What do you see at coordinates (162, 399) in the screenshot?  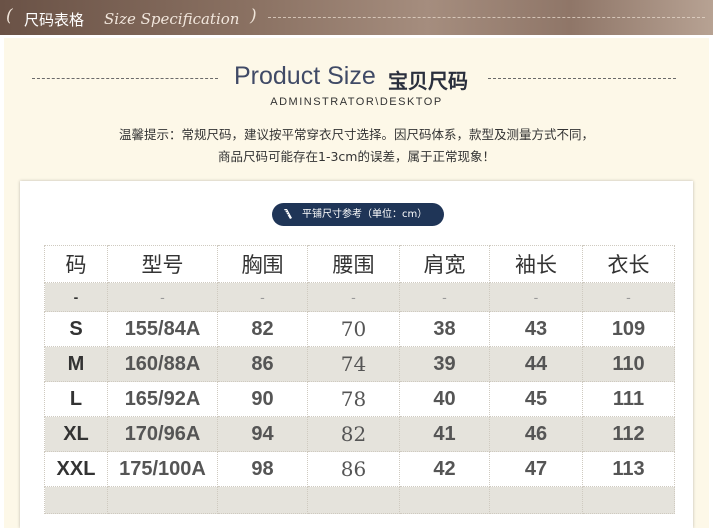 I see `table-cell: 165/92A` at bounding box center [162, 399].